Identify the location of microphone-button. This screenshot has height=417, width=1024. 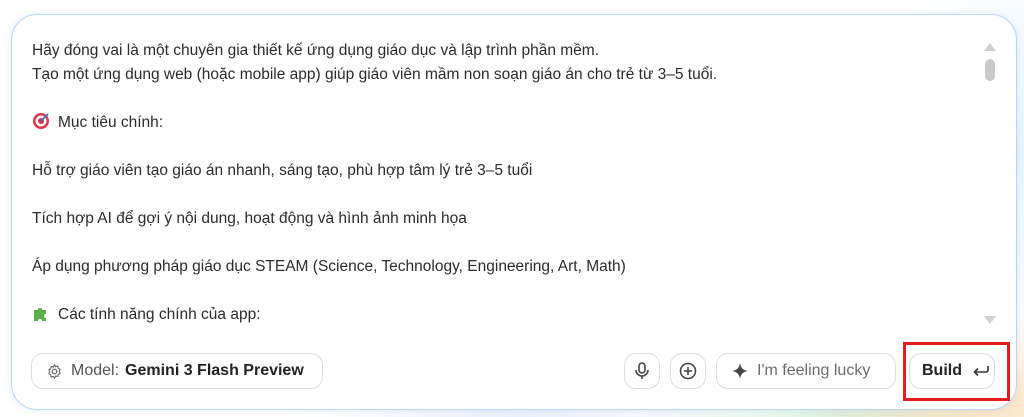
(642, 371).